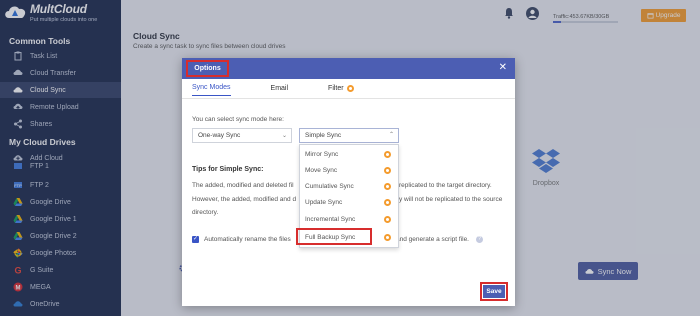  Describe the element at coordinates (479, 239) in the screenshot. I see `help-icon: ?` at that location.